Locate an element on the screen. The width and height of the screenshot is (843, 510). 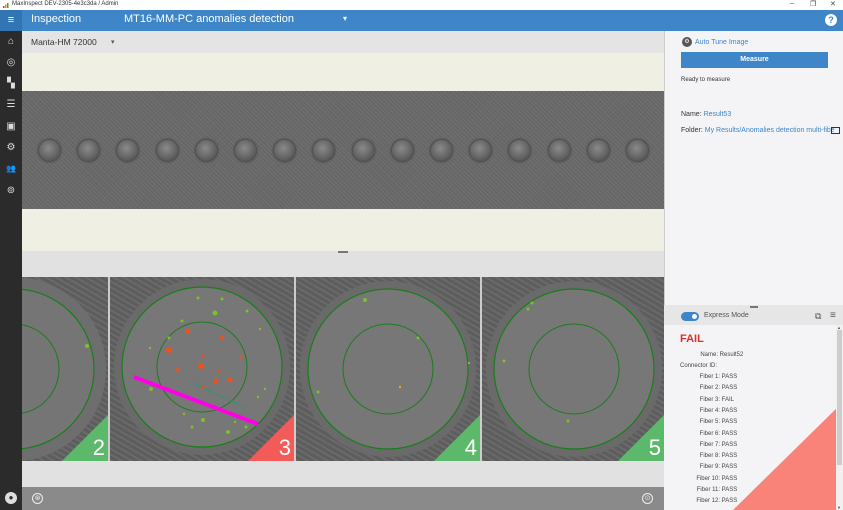
results-scrollbar: ▲ ▼ is located at coordinates (839, 417).